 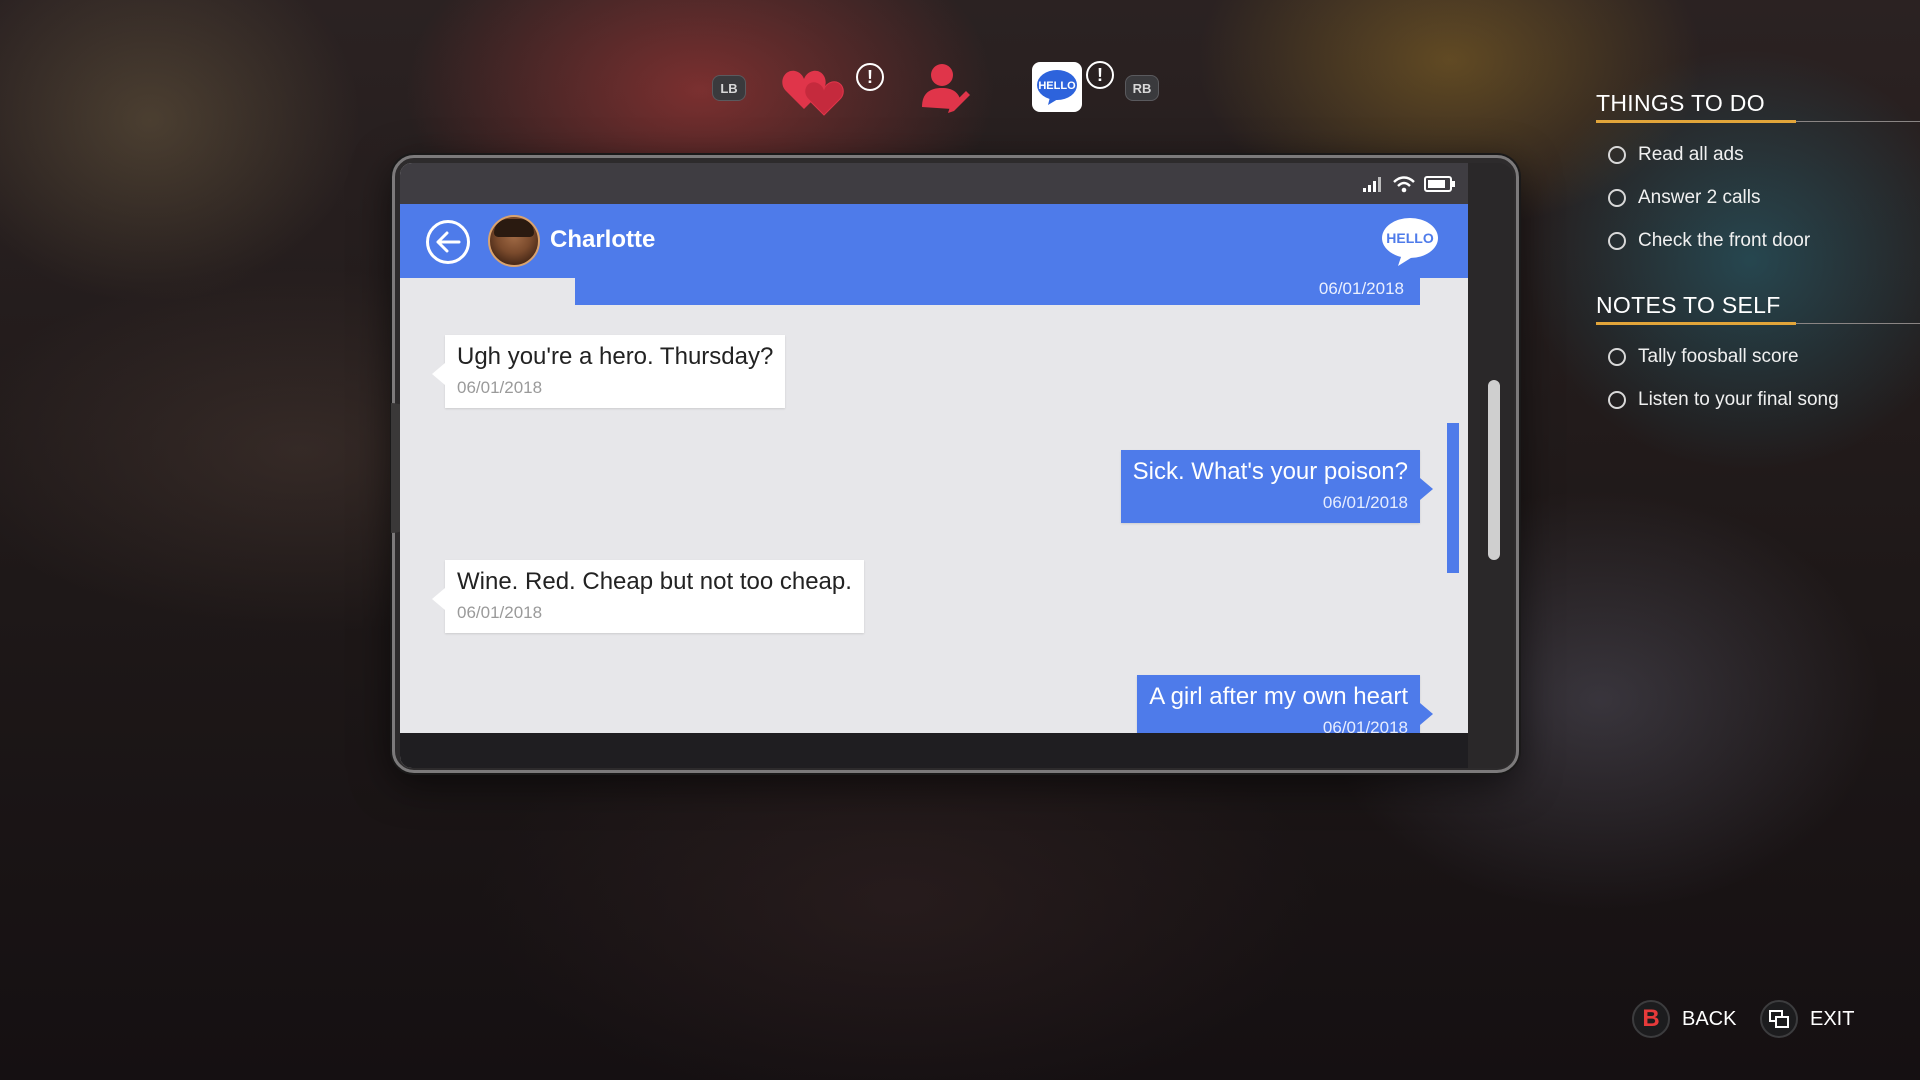 What do you see at coordinates (934, 183) in the screenshot?
I see `status-bar` at bounding box center [934, 183].